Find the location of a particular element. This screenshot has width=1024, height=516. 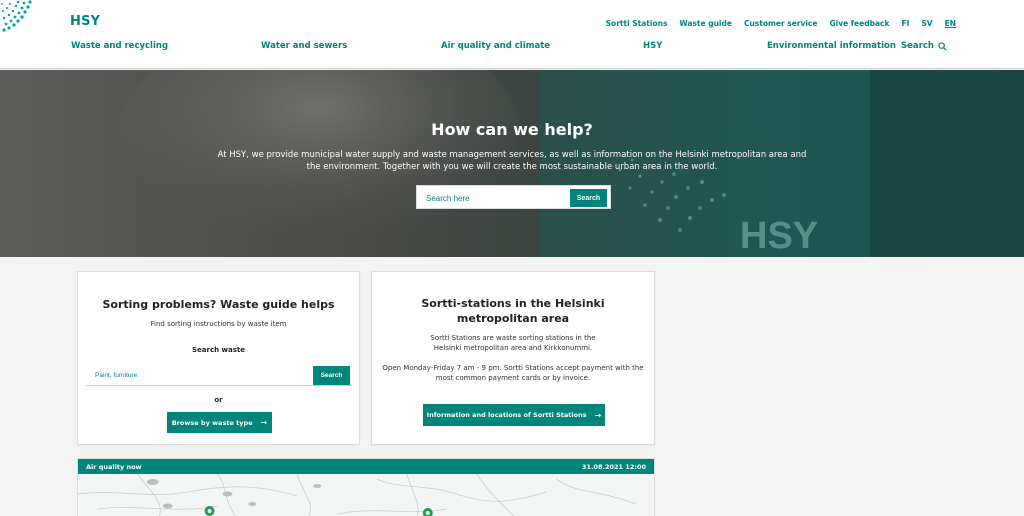

brand-name: HSY is located at coordinates (85, 21).